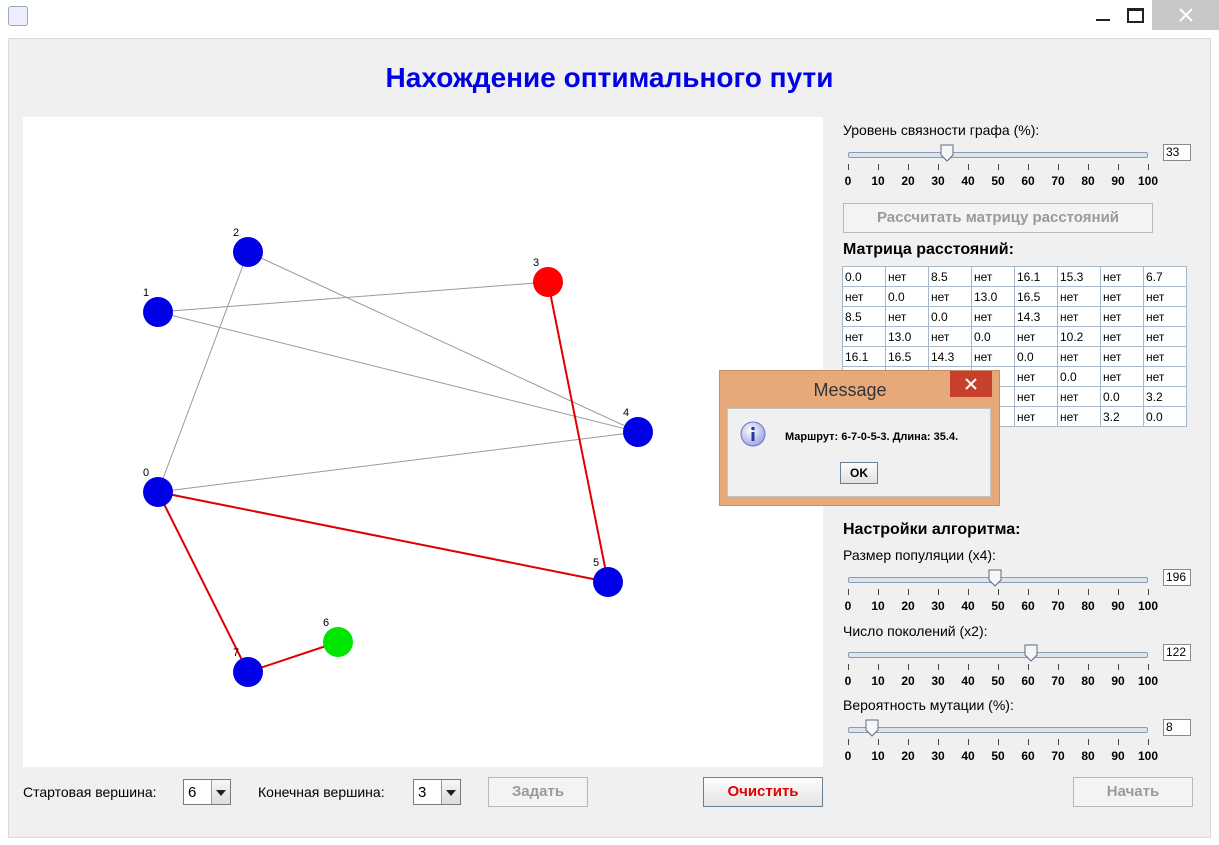 This screenshot has height=845, width=1219. I want to click on clear-button: Очистить, so click(763, 792).